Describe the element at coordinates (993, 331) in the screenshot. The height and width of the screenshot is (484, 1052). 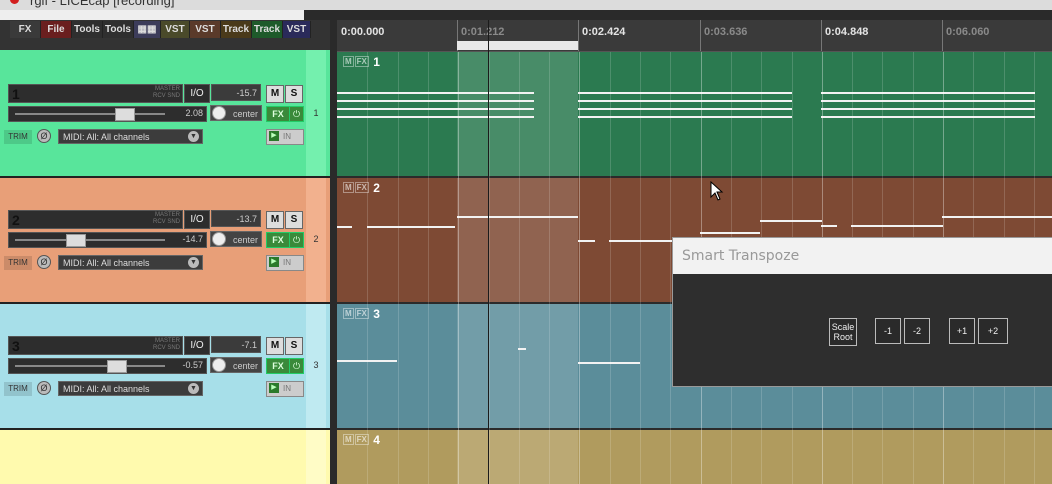
I see `transpose-plus-2-button: +2` at that location.